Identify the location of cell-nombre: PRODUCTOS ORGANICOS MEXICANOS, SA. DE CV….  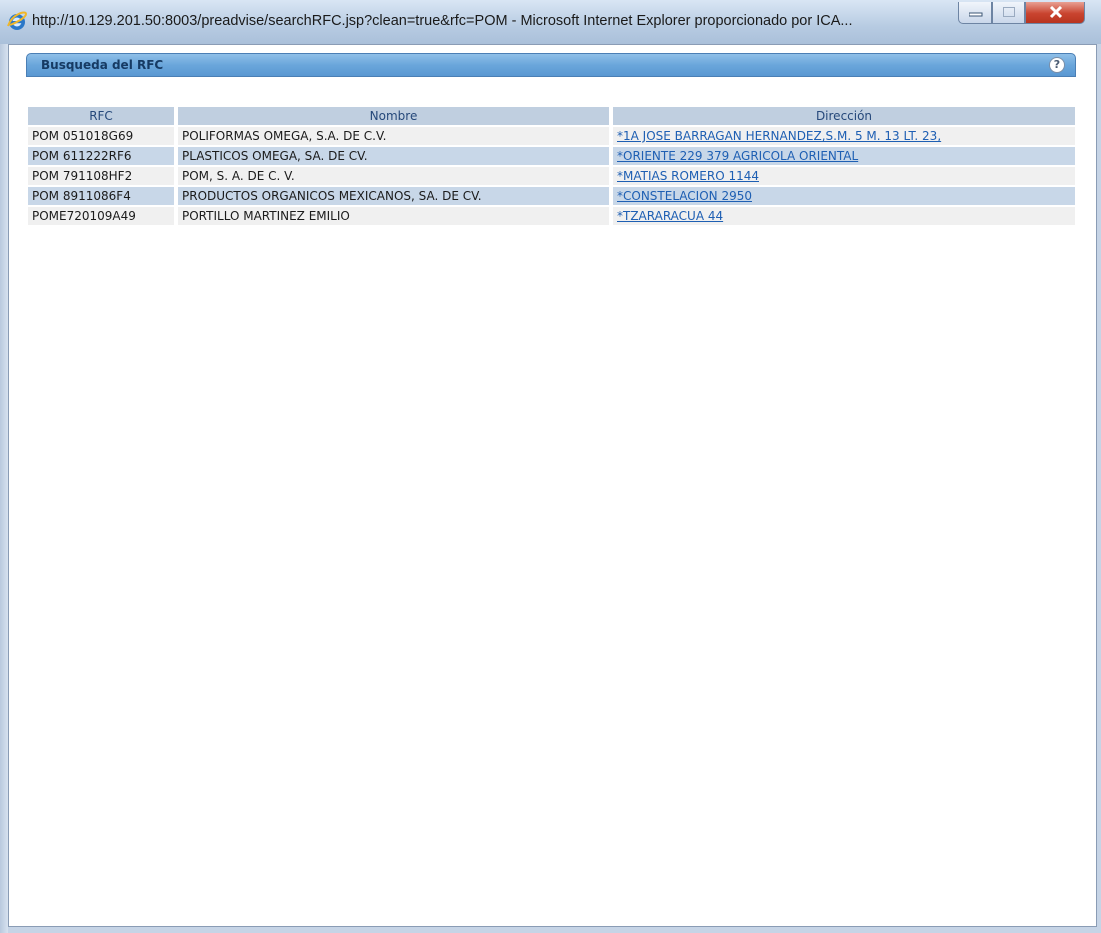
(395, 196).